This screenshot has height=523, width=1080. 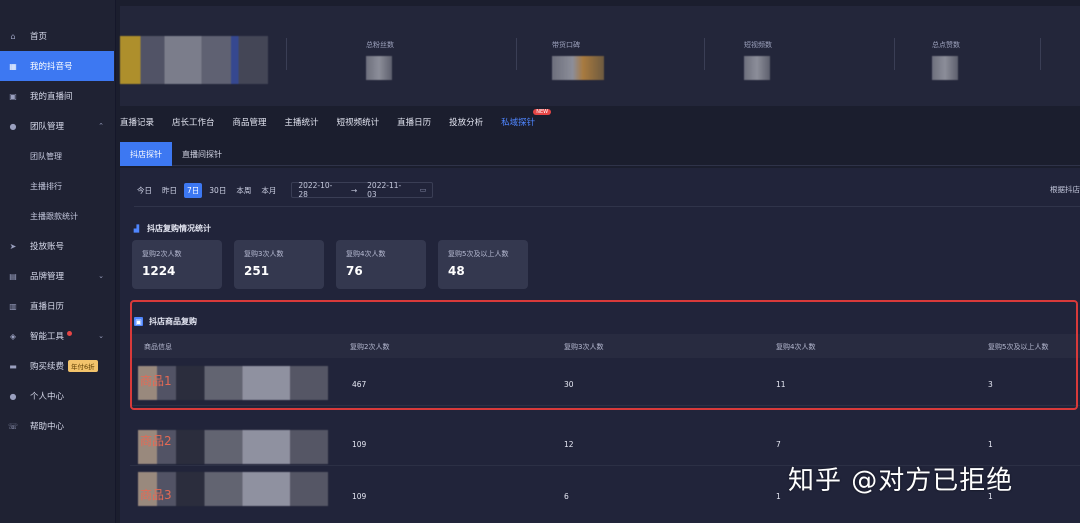 I want to click on tab-anchor-stats: 主播统计, so click(x=302, y=122).